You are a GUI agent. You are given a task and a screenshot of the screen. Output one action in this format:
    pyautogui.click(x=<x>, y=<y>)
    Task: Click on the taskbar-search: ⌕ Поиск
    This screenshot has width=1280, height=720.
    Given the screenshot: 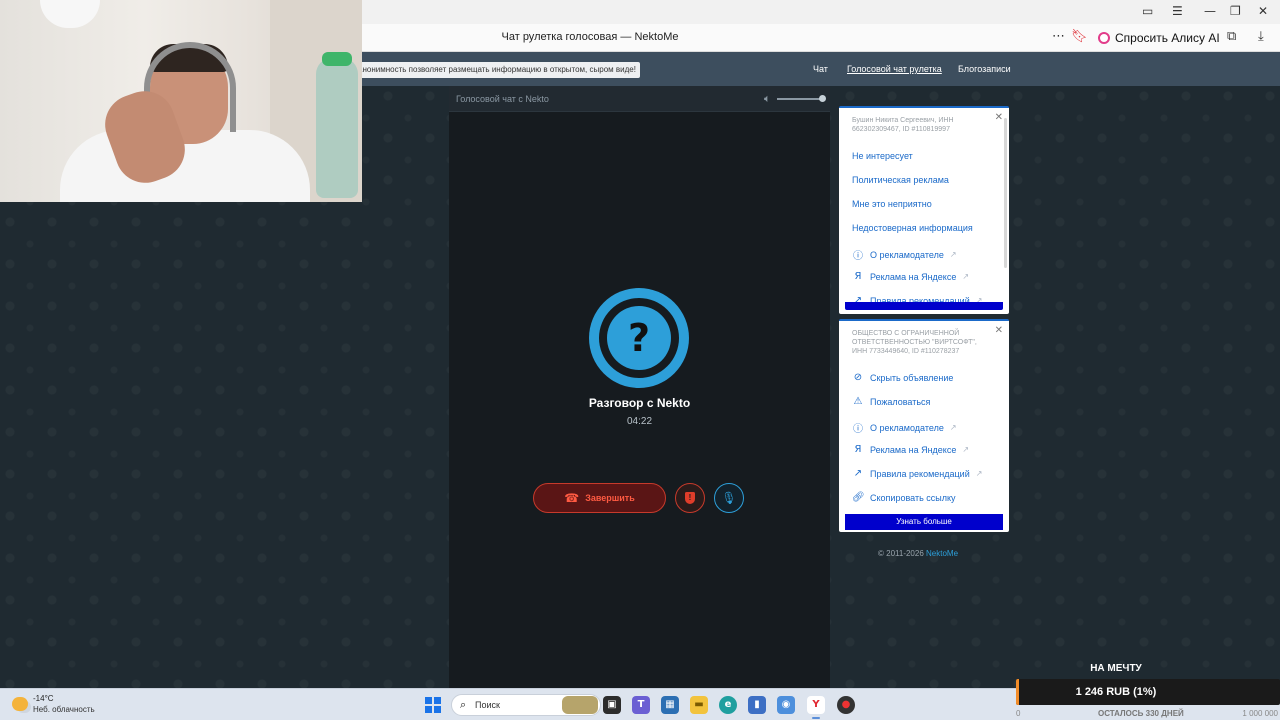 What is the action you would take?
    pyautogui.click(x=526, y=705)
    